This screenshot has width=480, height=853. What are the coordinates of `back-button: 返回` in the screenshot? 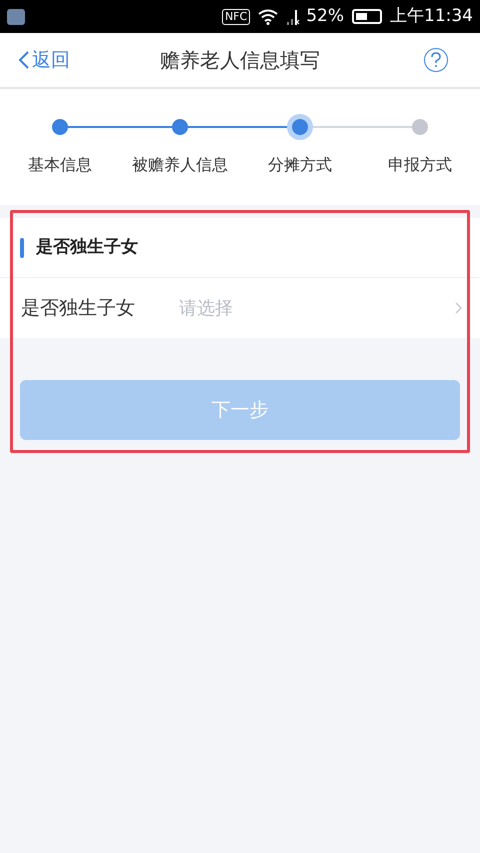 It's located at (44, 60).